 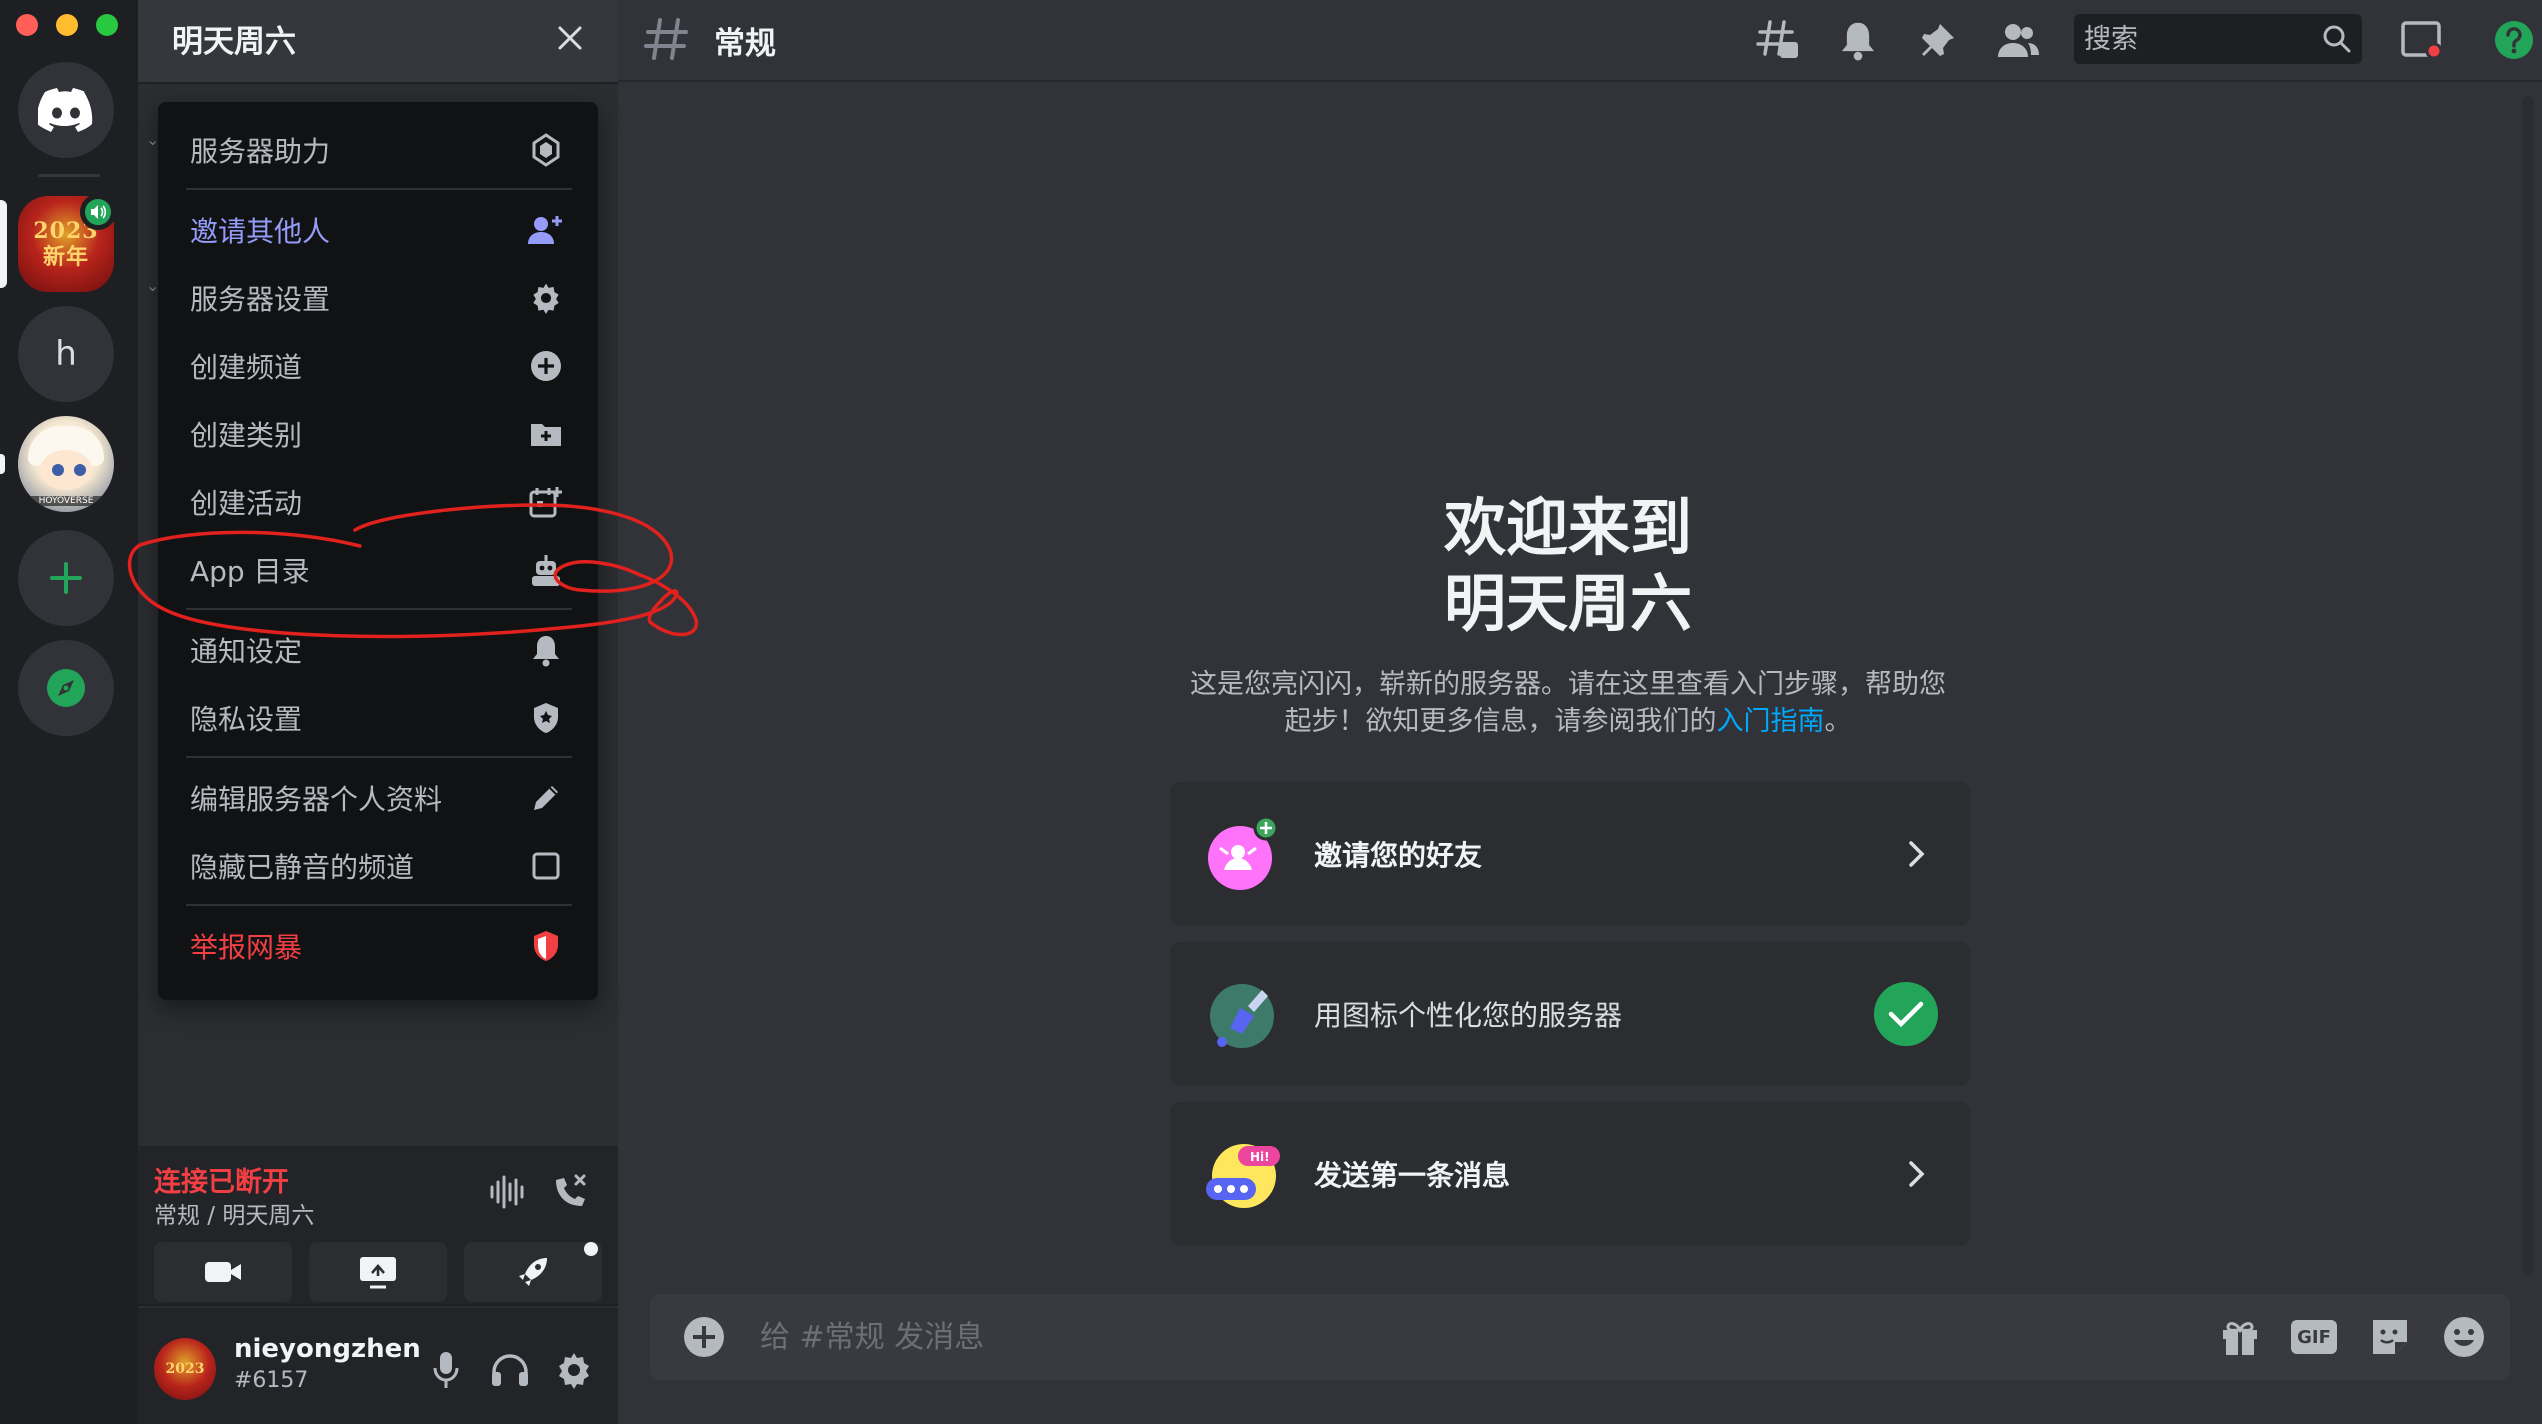 What do you see at coordinates (1243, 852) in the screenshot?
I see `invite-friends-icon` at bounding box center [1243, 852].